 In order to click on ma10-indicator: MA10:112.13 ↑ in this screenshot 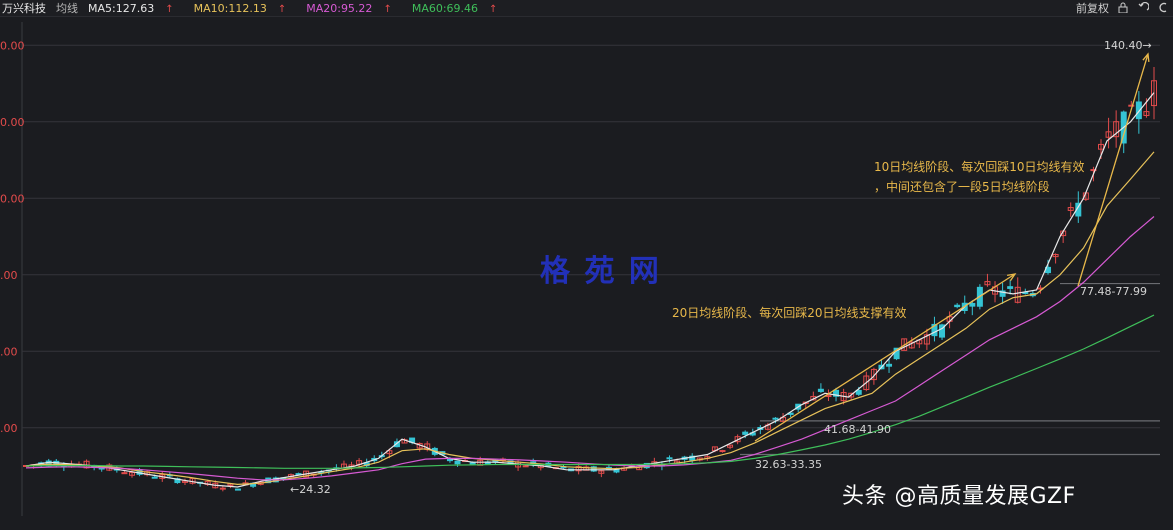, I will do `click(240, 8)`.